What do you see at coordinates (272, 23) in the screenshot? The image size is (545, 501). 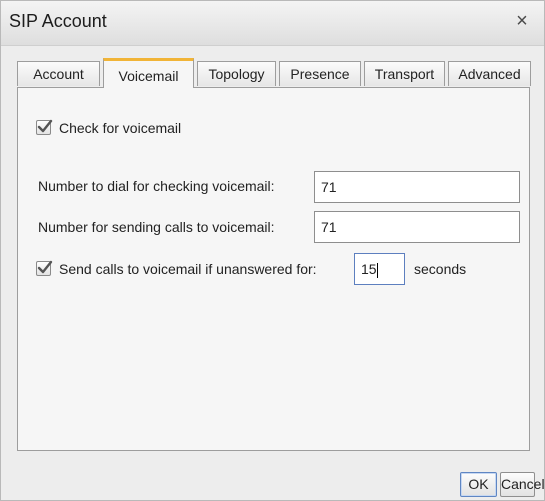 I see `title-bar: SIP Account ×` at bounding box center [272, 23].